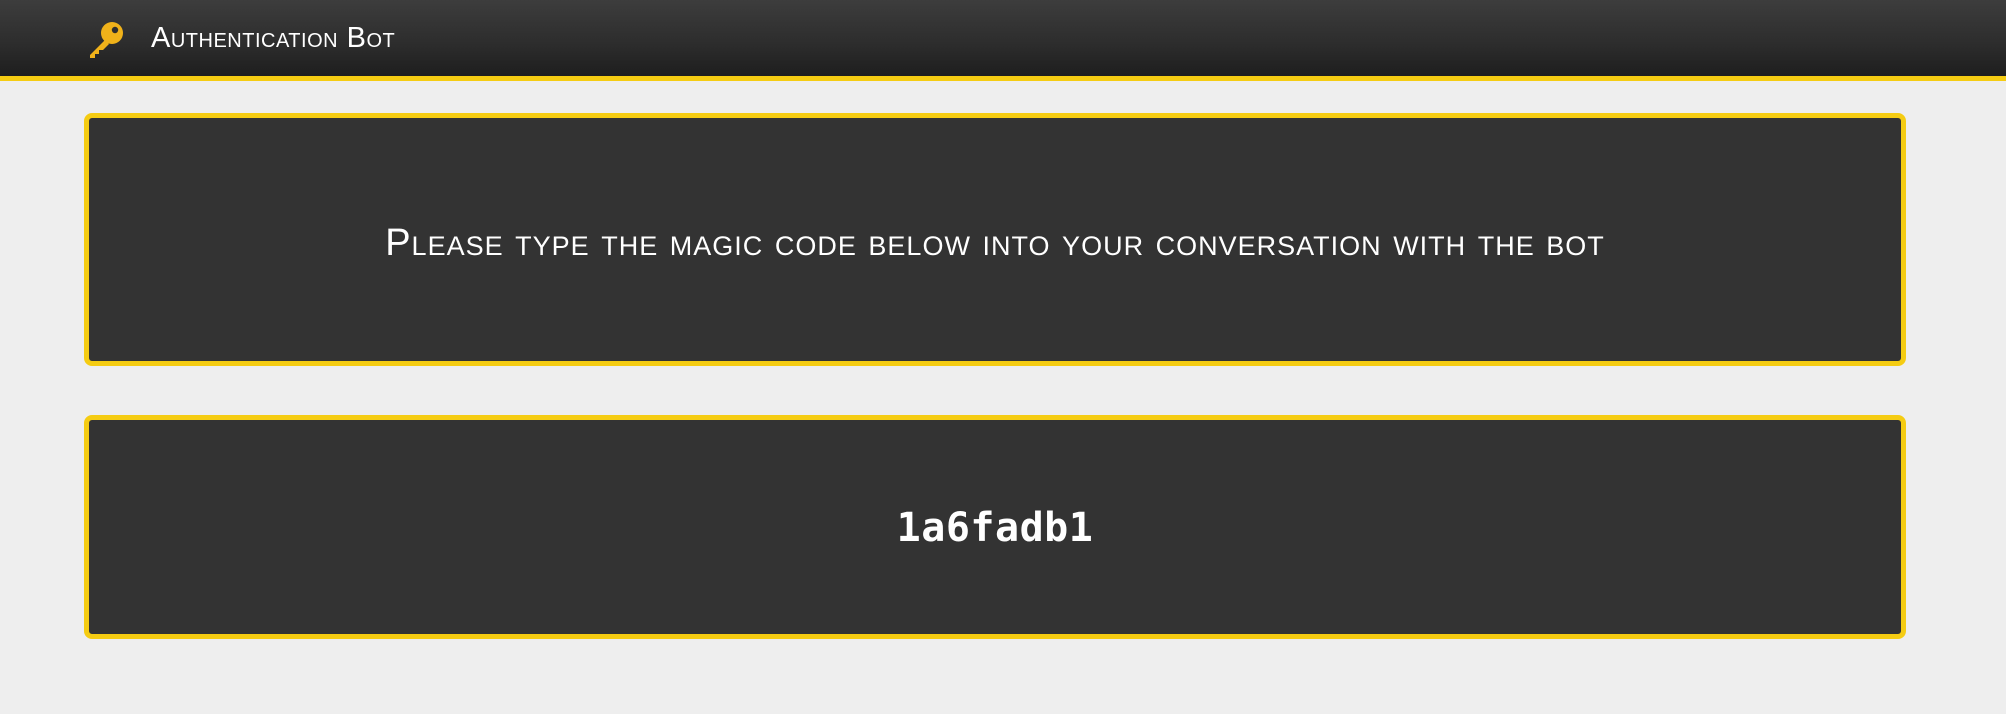  What do you see at coordinates (1003, 40) in the screenshot?
I see `top-navbar: Authentication Bot` at bounding box center [1003, 40].